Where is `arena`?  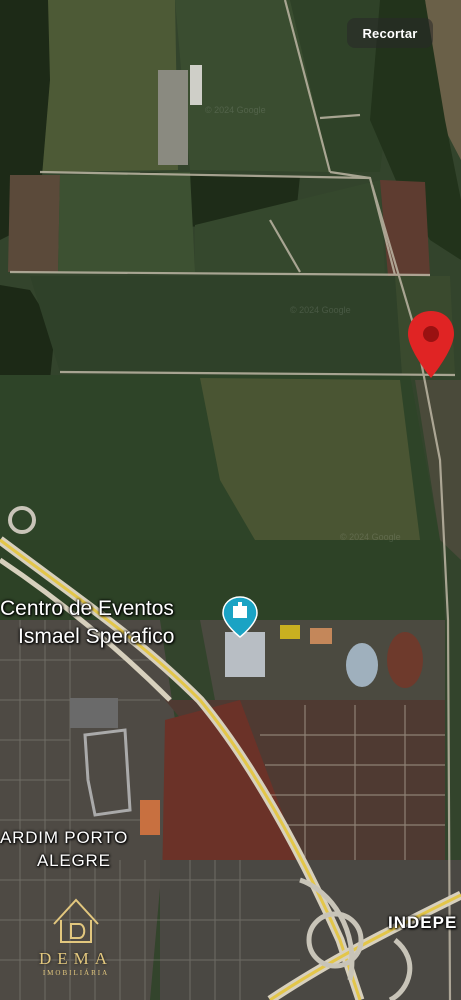
arena is located at coordinates (405, 660).